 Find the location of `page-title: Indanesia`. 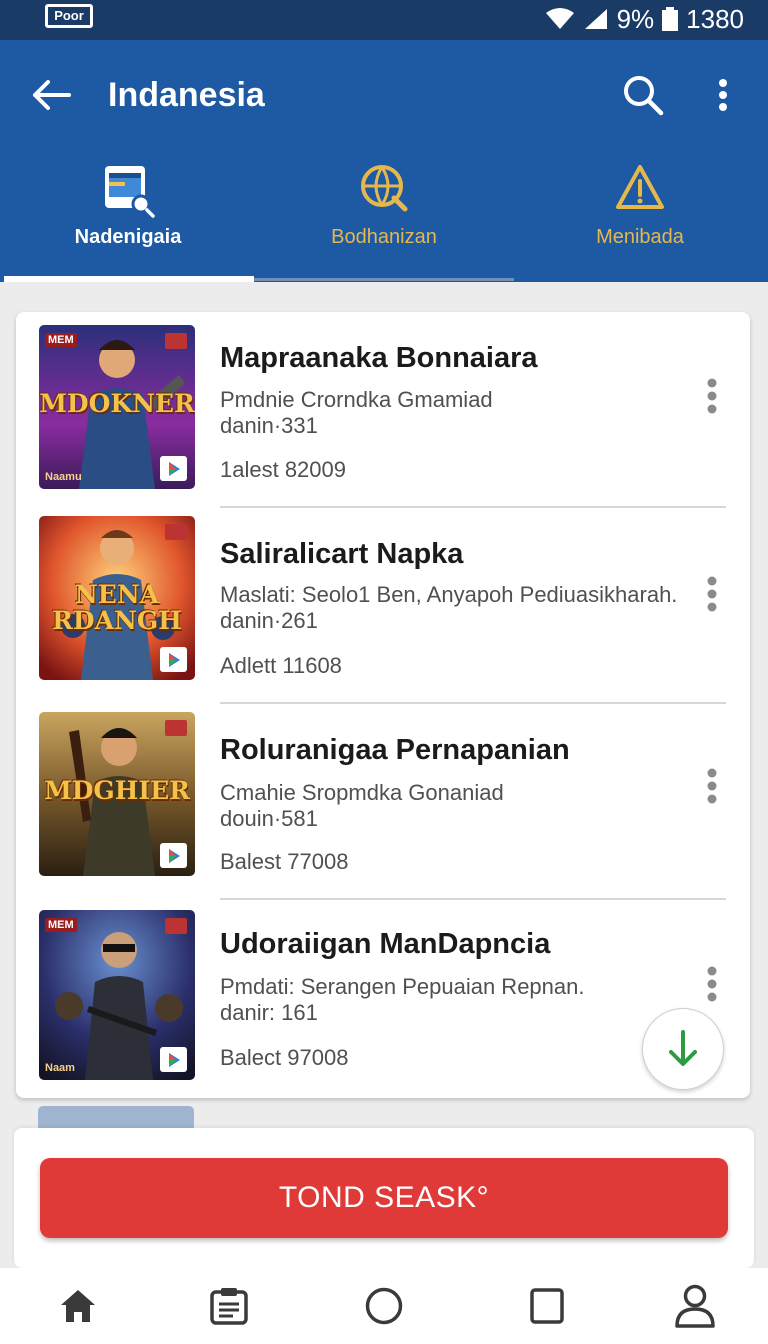

page-title: Indanesia is located at coordinates (186, 95).